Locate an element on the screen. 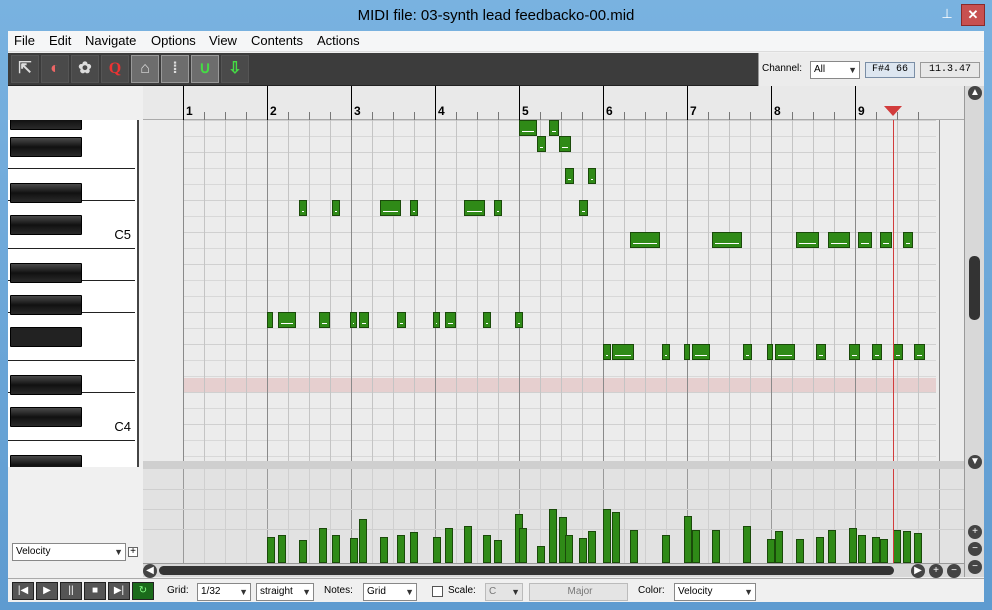 The height and width of the screenshot is (610, 992). menu-navigate: Navigate is located at coordinates (110, 40).